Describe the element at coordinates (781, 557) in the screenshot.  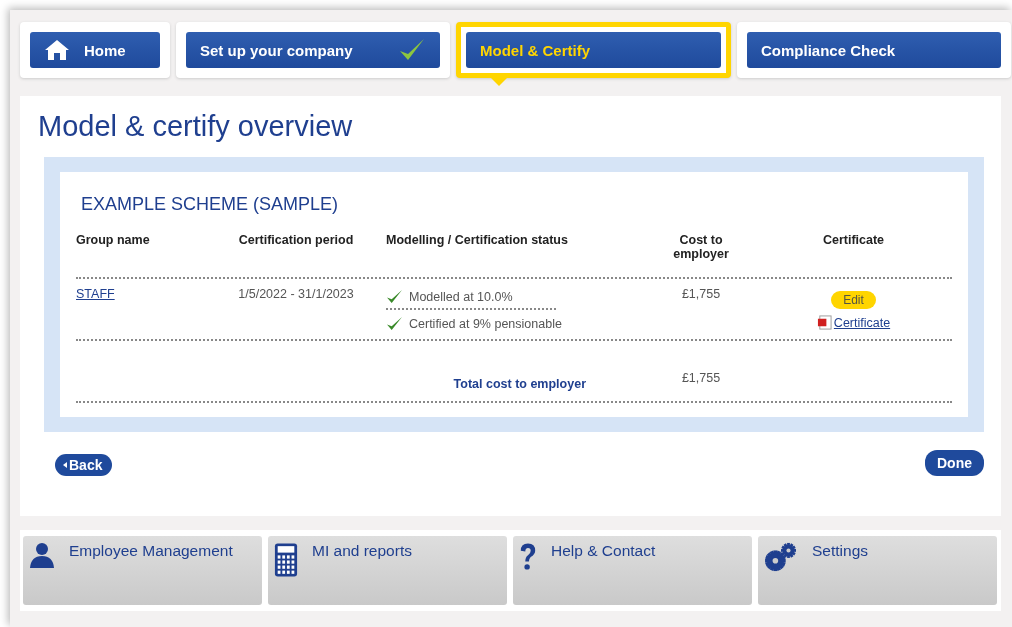
I see `gears-icon` at that location.